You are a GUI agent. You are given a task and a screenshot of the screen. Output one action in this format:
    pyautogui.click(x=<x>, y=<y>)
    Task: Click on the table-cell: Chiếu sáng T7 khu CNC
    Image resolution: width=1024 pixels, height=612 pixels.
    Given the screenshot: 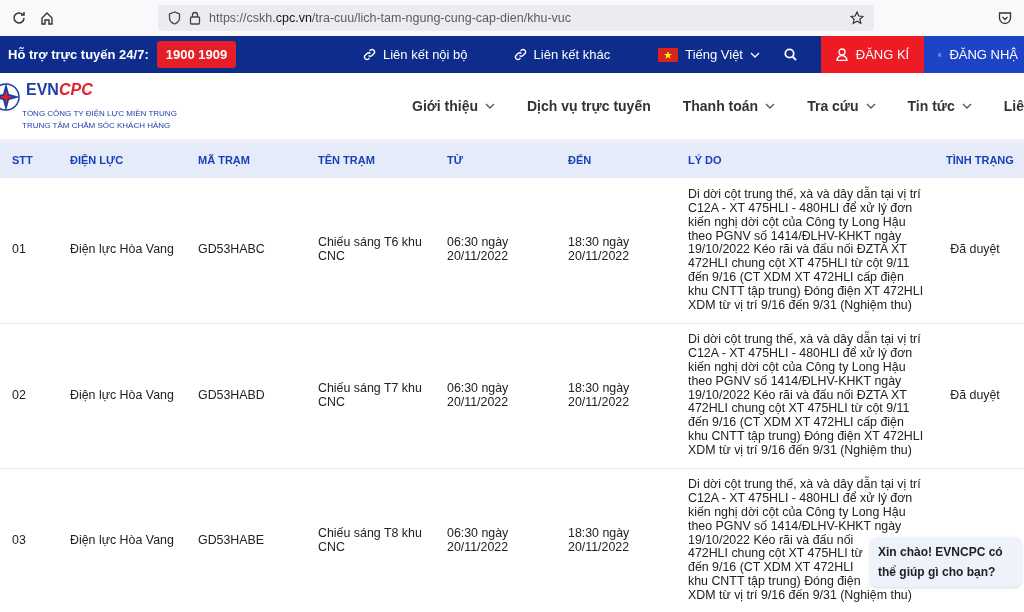 What is the action you would take?
    pyautogui.click(x=370, y=395)
    